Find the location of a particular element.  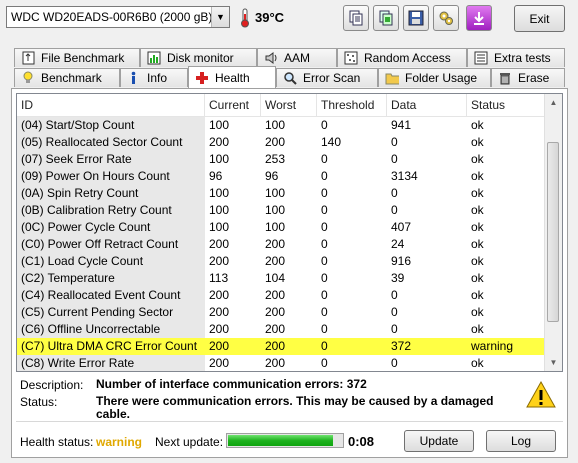

drive-select: WDC WD20EADS-00R6B0 (2000 gB) ▼ is located at coordinates (118, 17).